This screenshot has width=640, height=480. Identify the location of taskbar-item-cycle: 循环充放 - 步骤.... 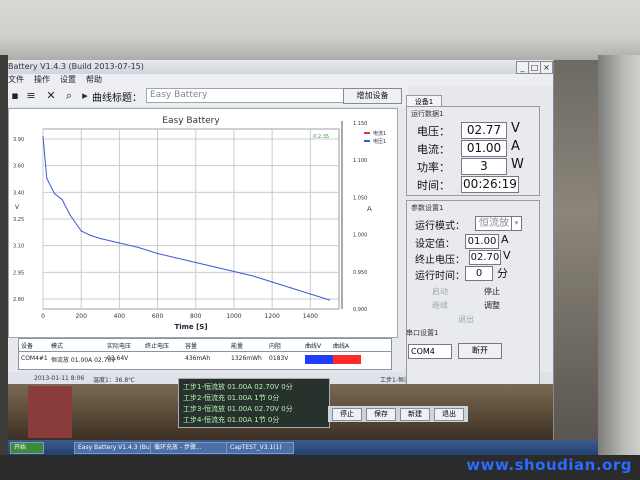
(189, 448).